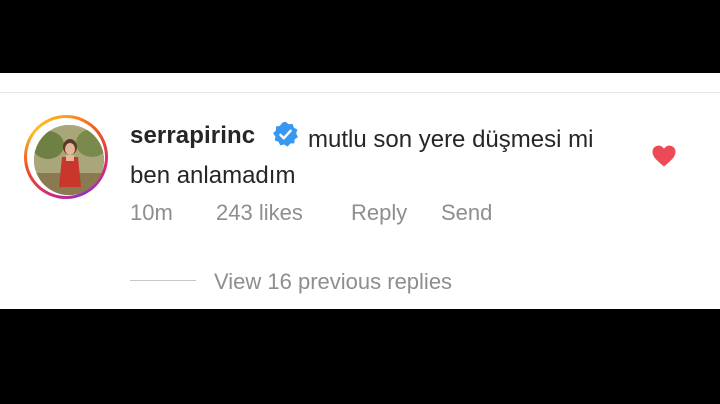 This screenshot has width=720, height=404. I want to click on username: serrapirinc, so click(192, 136).